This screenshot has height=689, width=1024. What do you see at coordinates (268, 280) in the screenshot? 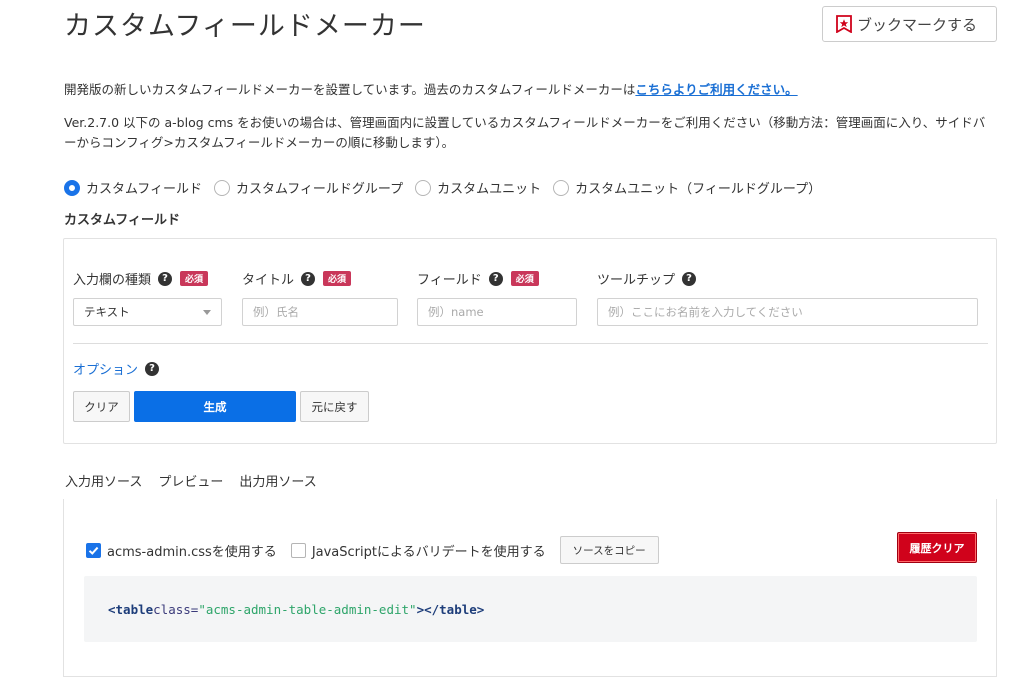
I see `title-label: タイトル` at bounding box center [268, 280].